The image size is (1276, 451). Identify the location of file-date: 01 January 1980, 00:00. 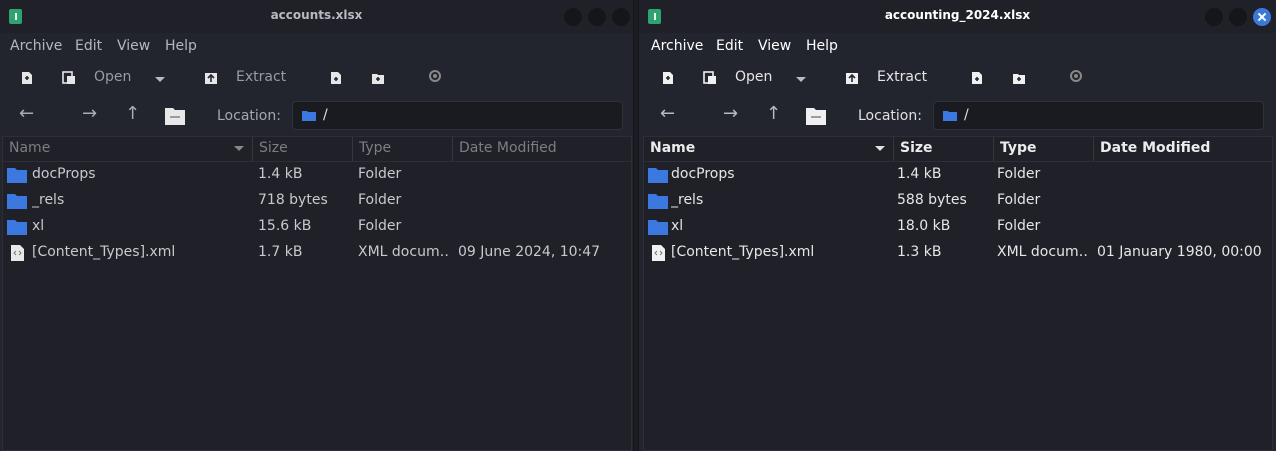
(1179, 252).